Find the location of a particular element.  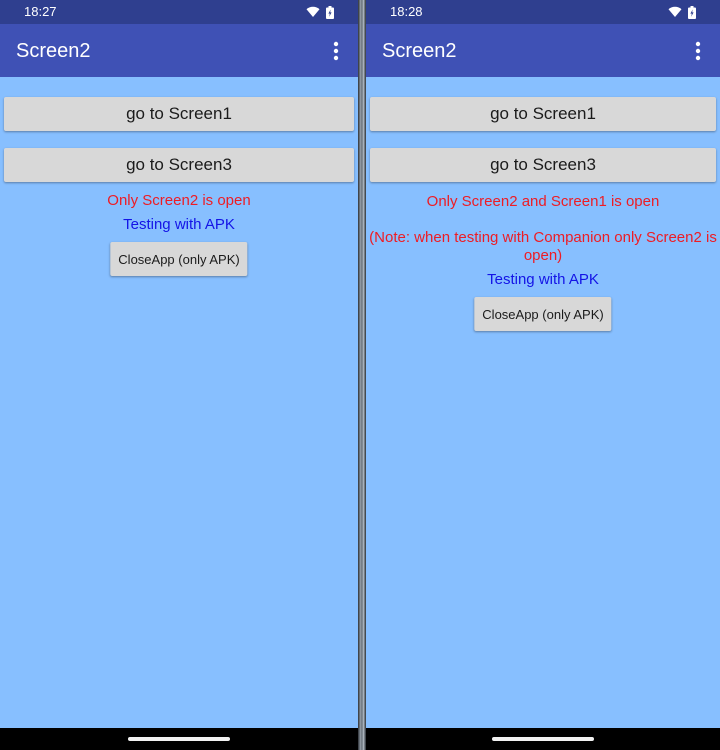

screenshot-divider is located at coordinates (362, 375).